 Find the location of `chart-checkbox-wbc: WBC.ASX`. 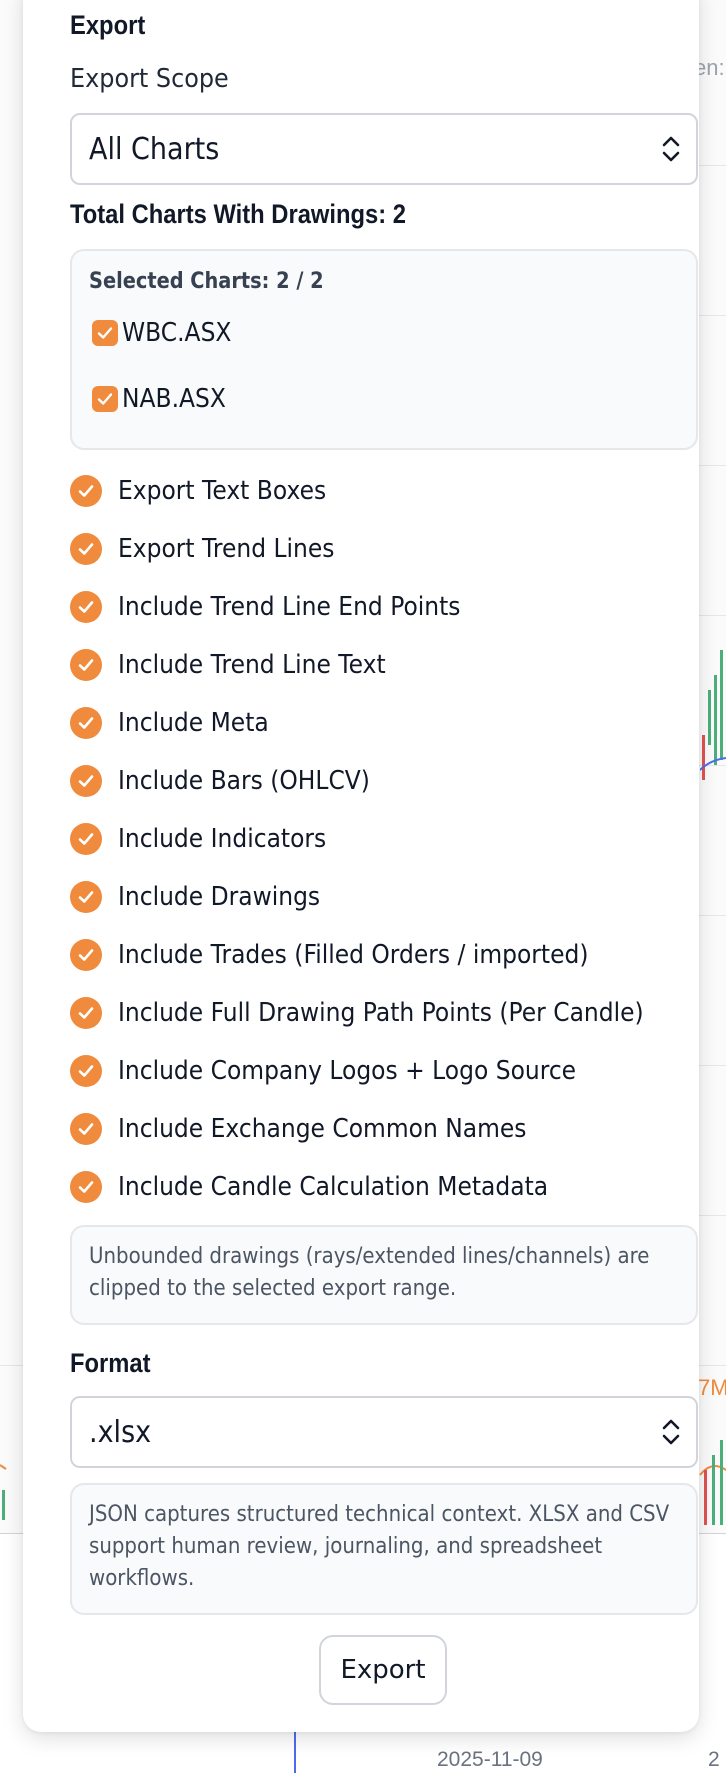

chart-checkbox-wbc: WBC.ASX is located at coordinates (168, 333).